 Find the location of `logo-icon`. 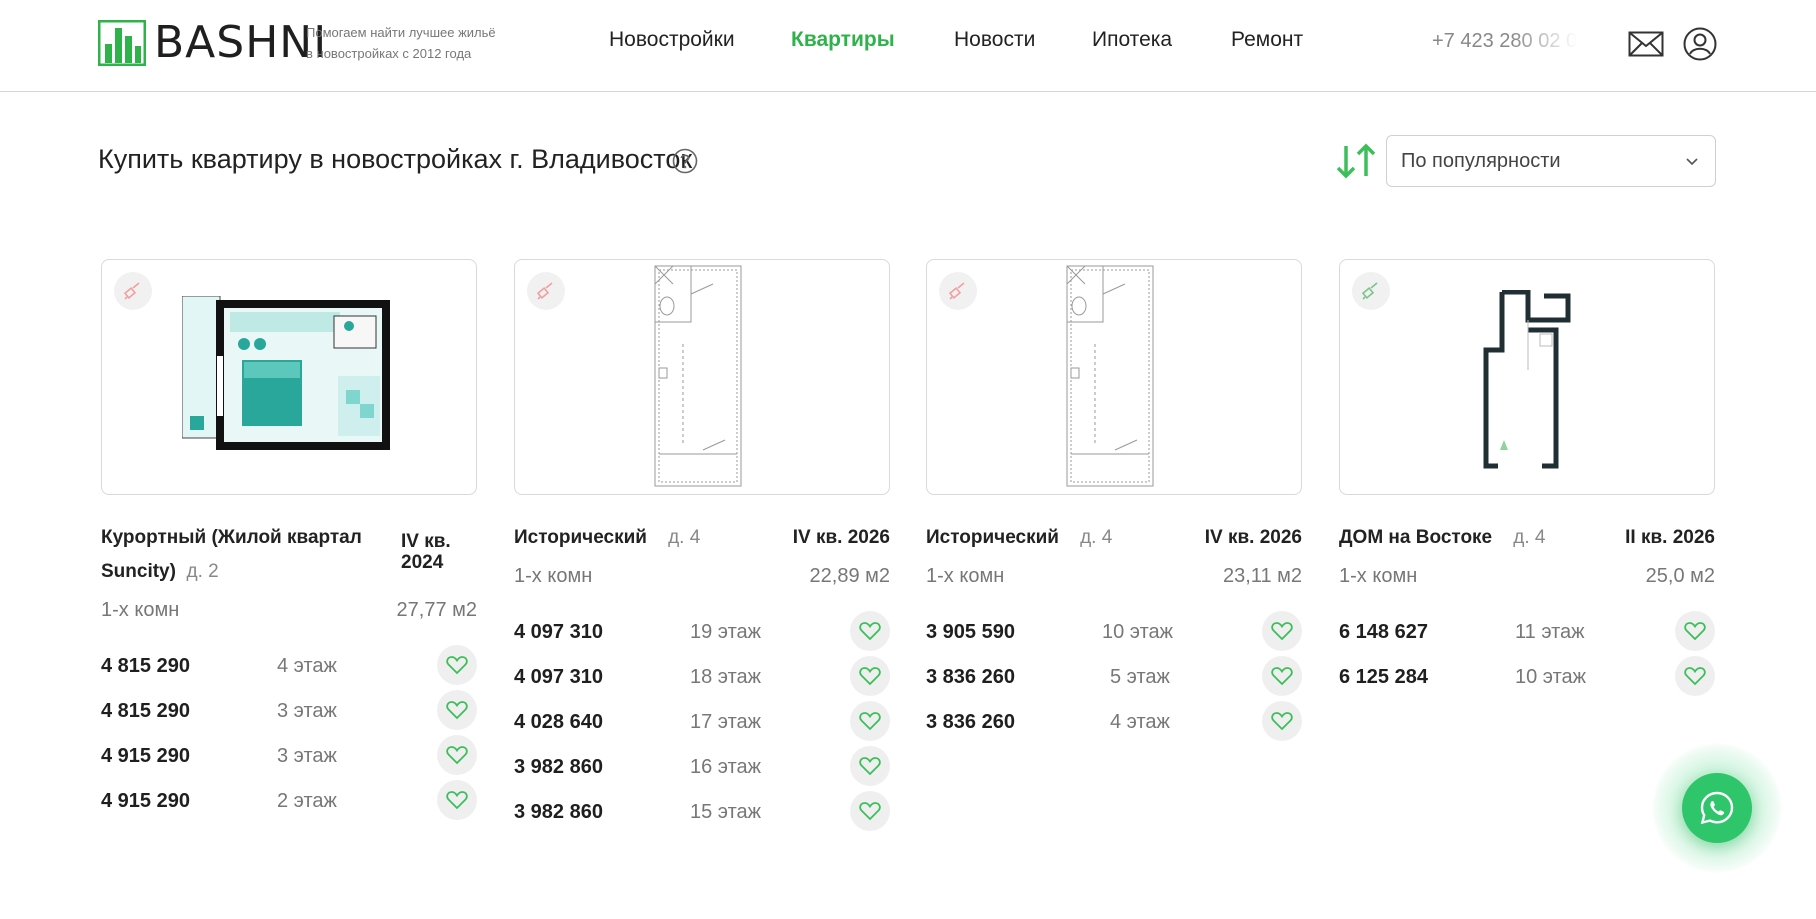

logo-icon is located at coordinates (122, 43).